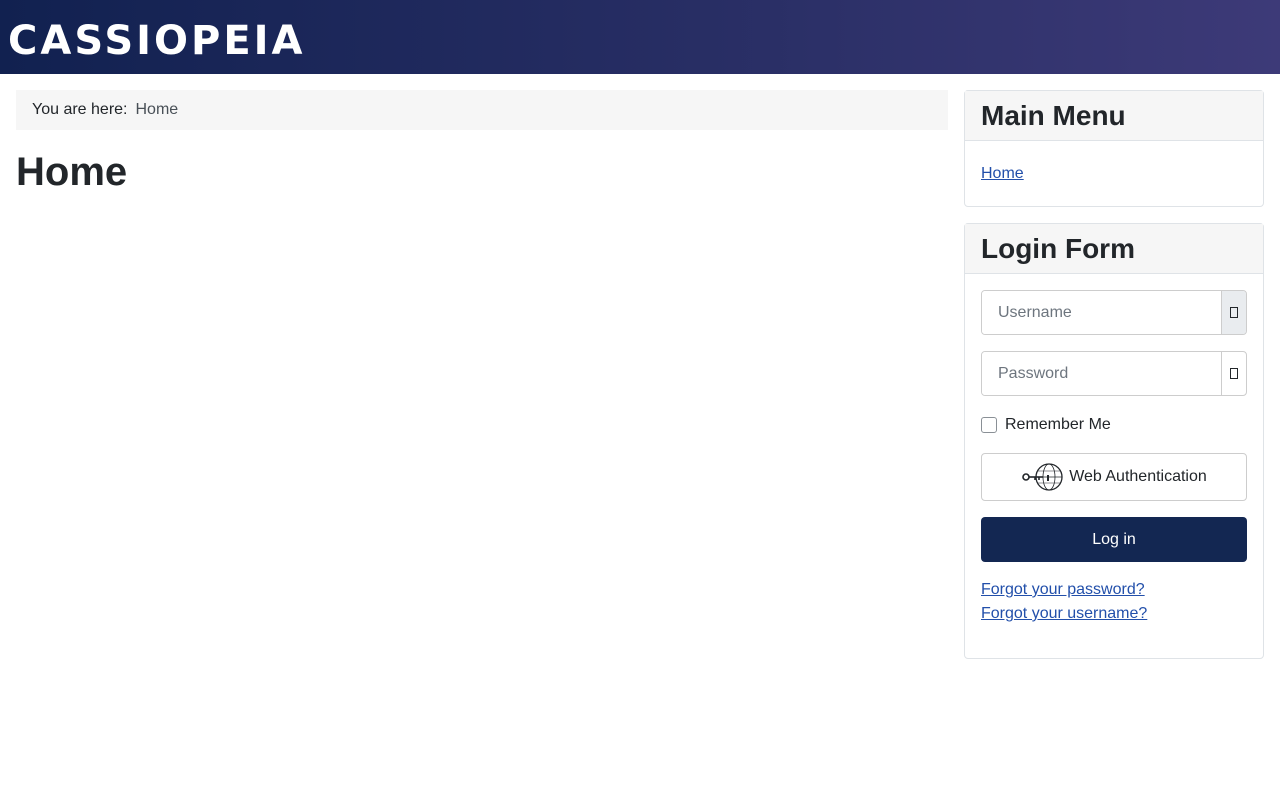 The height and width of the screenshot is (800, 1280). What do you see at coordinates (1114, 116) in the screenshot?
I see `main-menu-title: Main Menu` at bounding box center [1114, 116].